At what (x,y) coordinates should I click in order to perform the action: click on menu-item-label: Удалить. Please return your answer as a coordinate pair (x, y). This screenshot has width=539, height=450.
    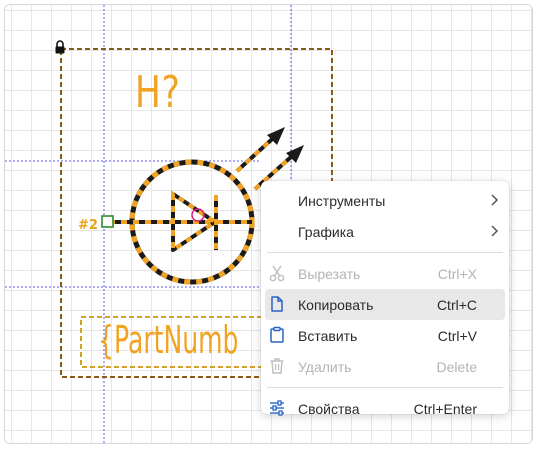
    Looking at the image, I should click on (325, 366).